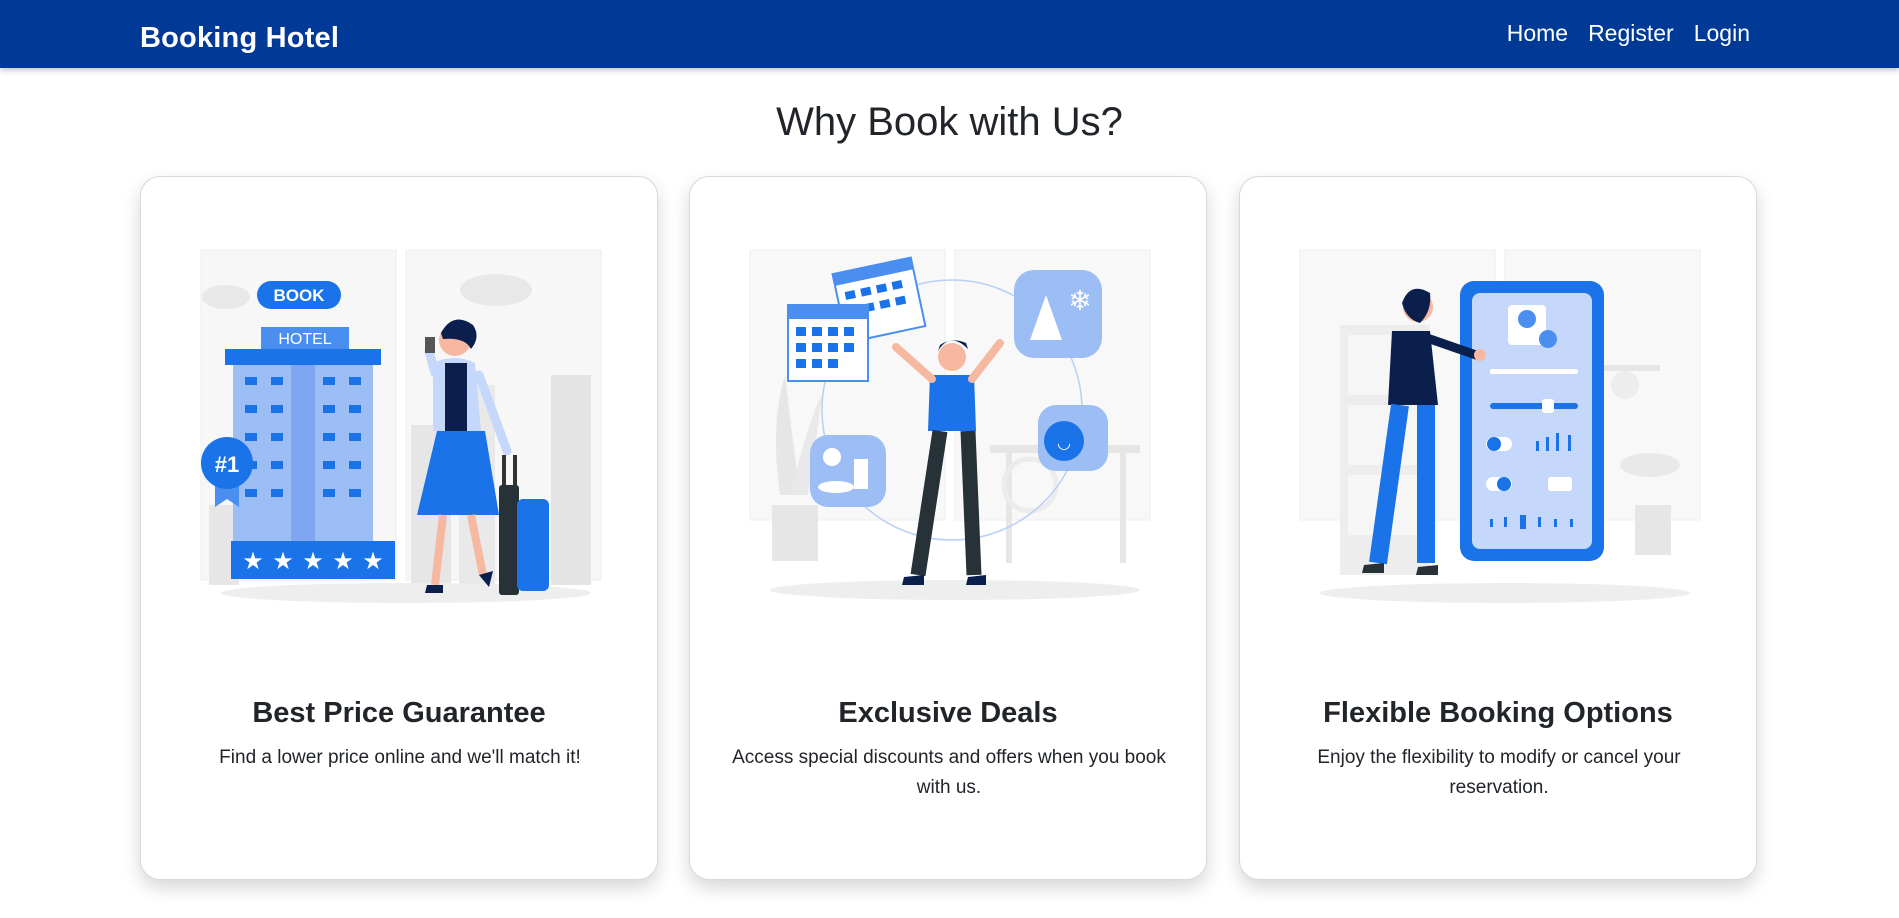 This screenshot has width=1899, height=918. I want to click on nav-link-register: Register, so click(1631, 33).